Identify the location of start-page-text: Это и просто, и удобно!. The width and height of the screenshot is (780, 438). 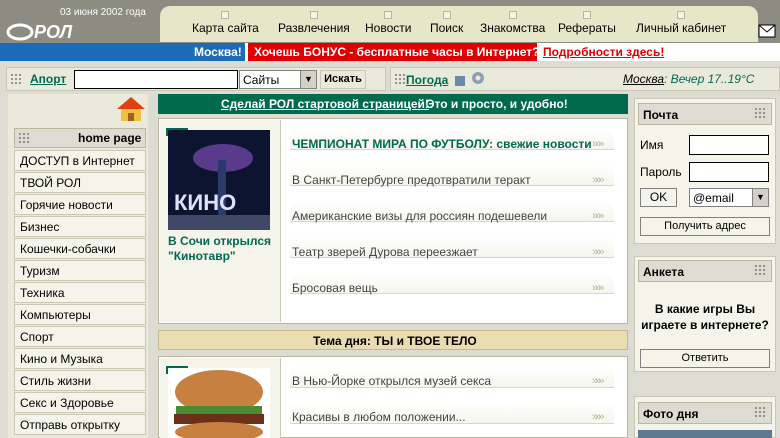
(497, 104).